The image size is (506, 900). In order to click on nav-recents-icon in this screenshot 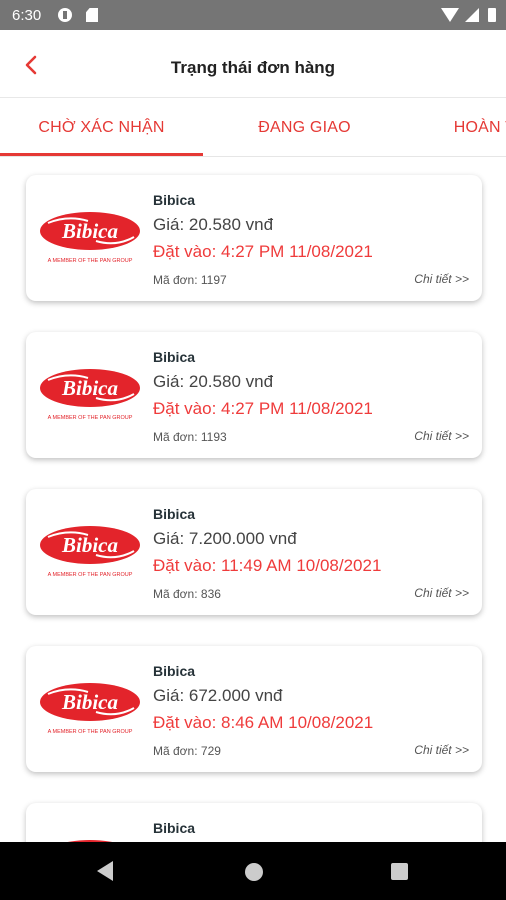, I will do `click(399, 871)`.